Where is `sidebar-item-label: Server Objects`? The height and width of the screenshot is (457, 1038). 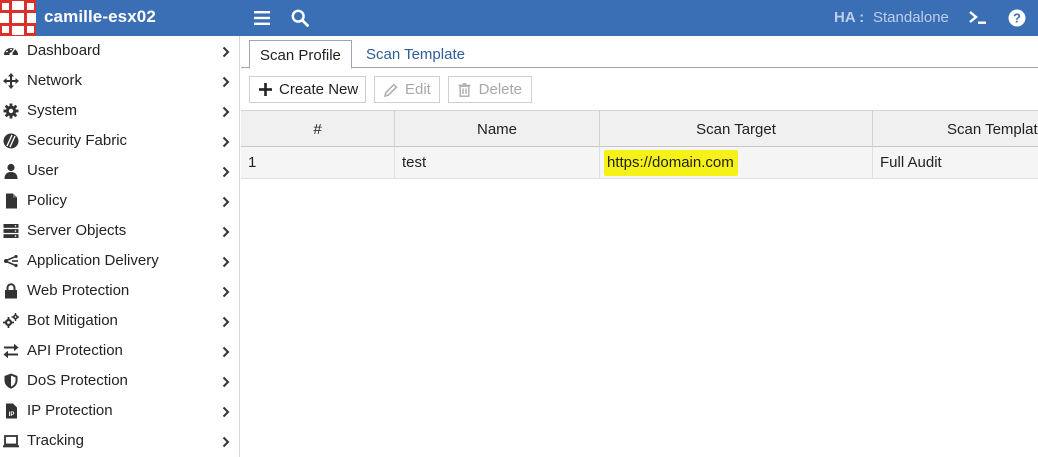 sidebar-item-label: Server Objects is located at coordinates (77, 230).